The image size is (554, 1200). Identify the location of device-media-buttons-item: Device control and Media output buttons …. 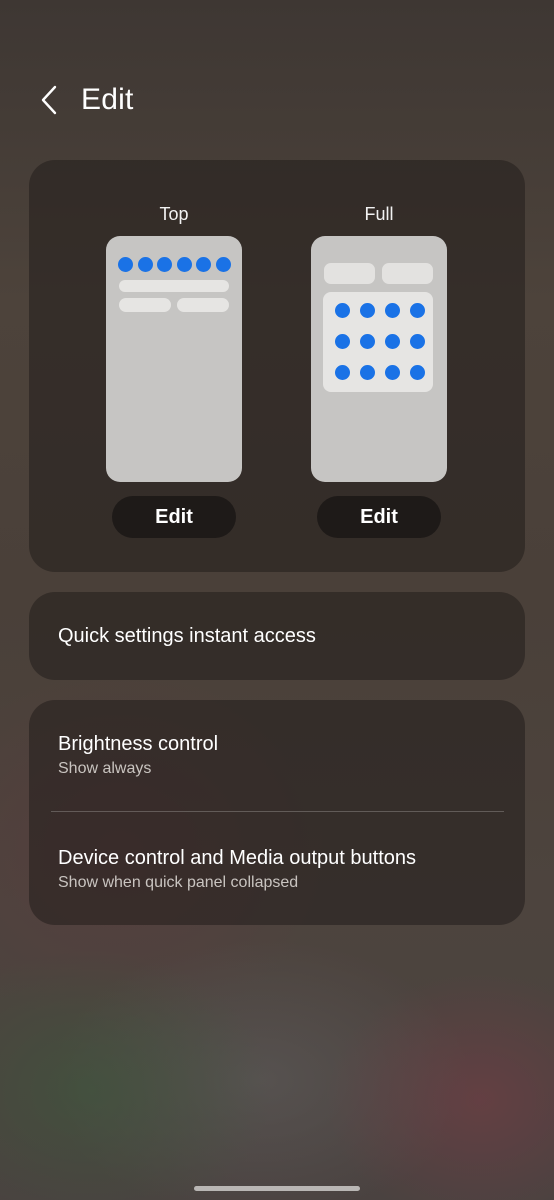
(277, 869).